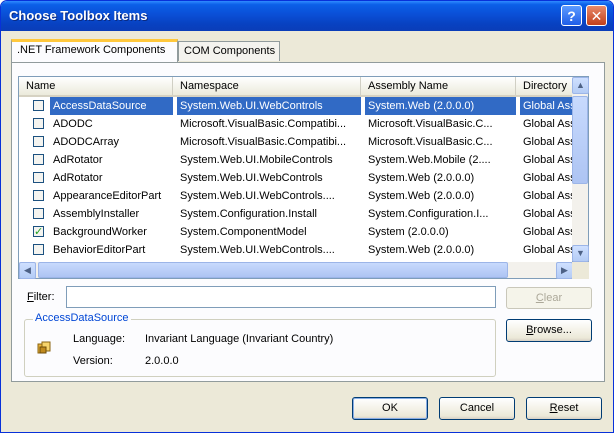  Describe the element at coordinates (99, 250) in the screenshot. I see `cell-name: BehaviorEditorPart` at that location.